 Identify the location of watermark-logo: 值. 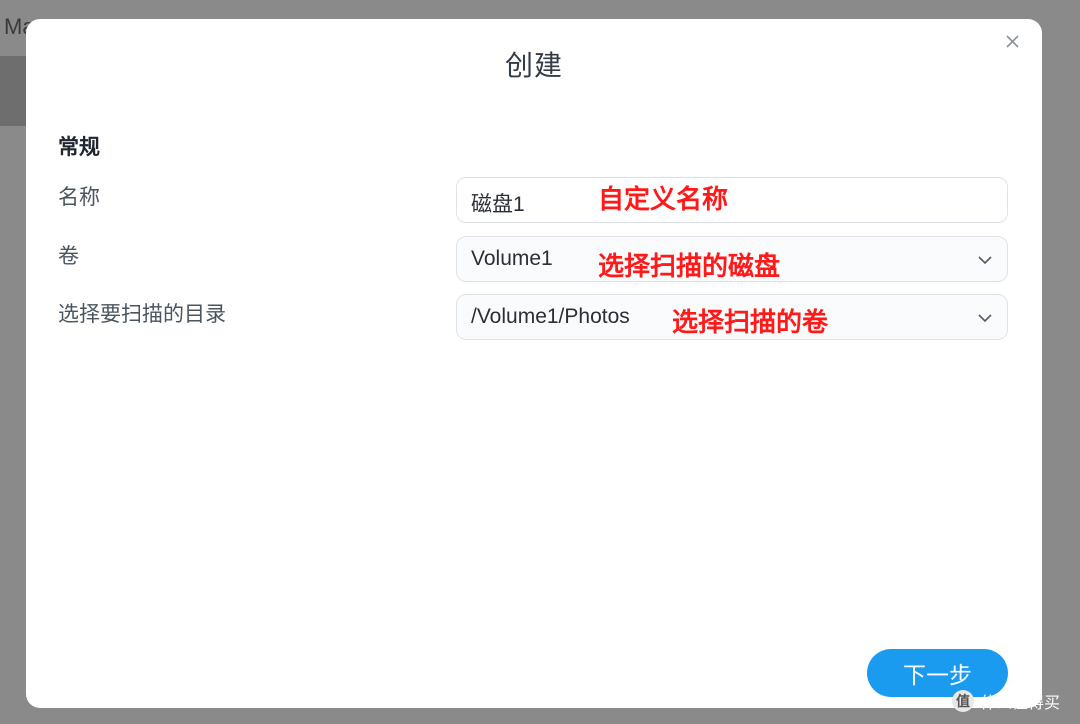
(963, 701).